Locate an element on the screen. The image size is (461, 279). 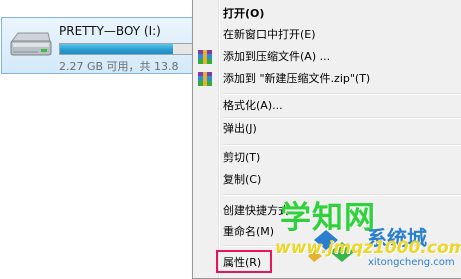
drive-usage-bar is located at coordinates (126, 49).